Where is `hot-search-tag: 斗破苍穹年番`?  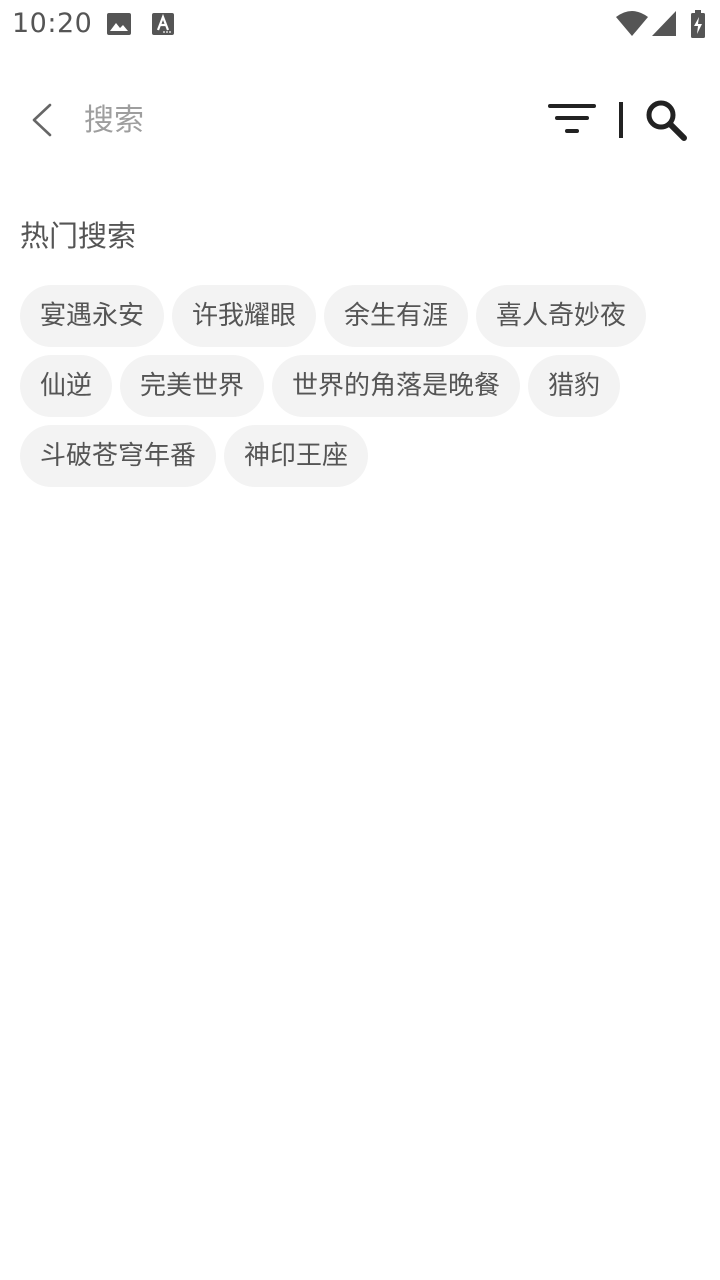 hot-search-tag: 斗破苍穹年番 is located at coordinates (118, 456).